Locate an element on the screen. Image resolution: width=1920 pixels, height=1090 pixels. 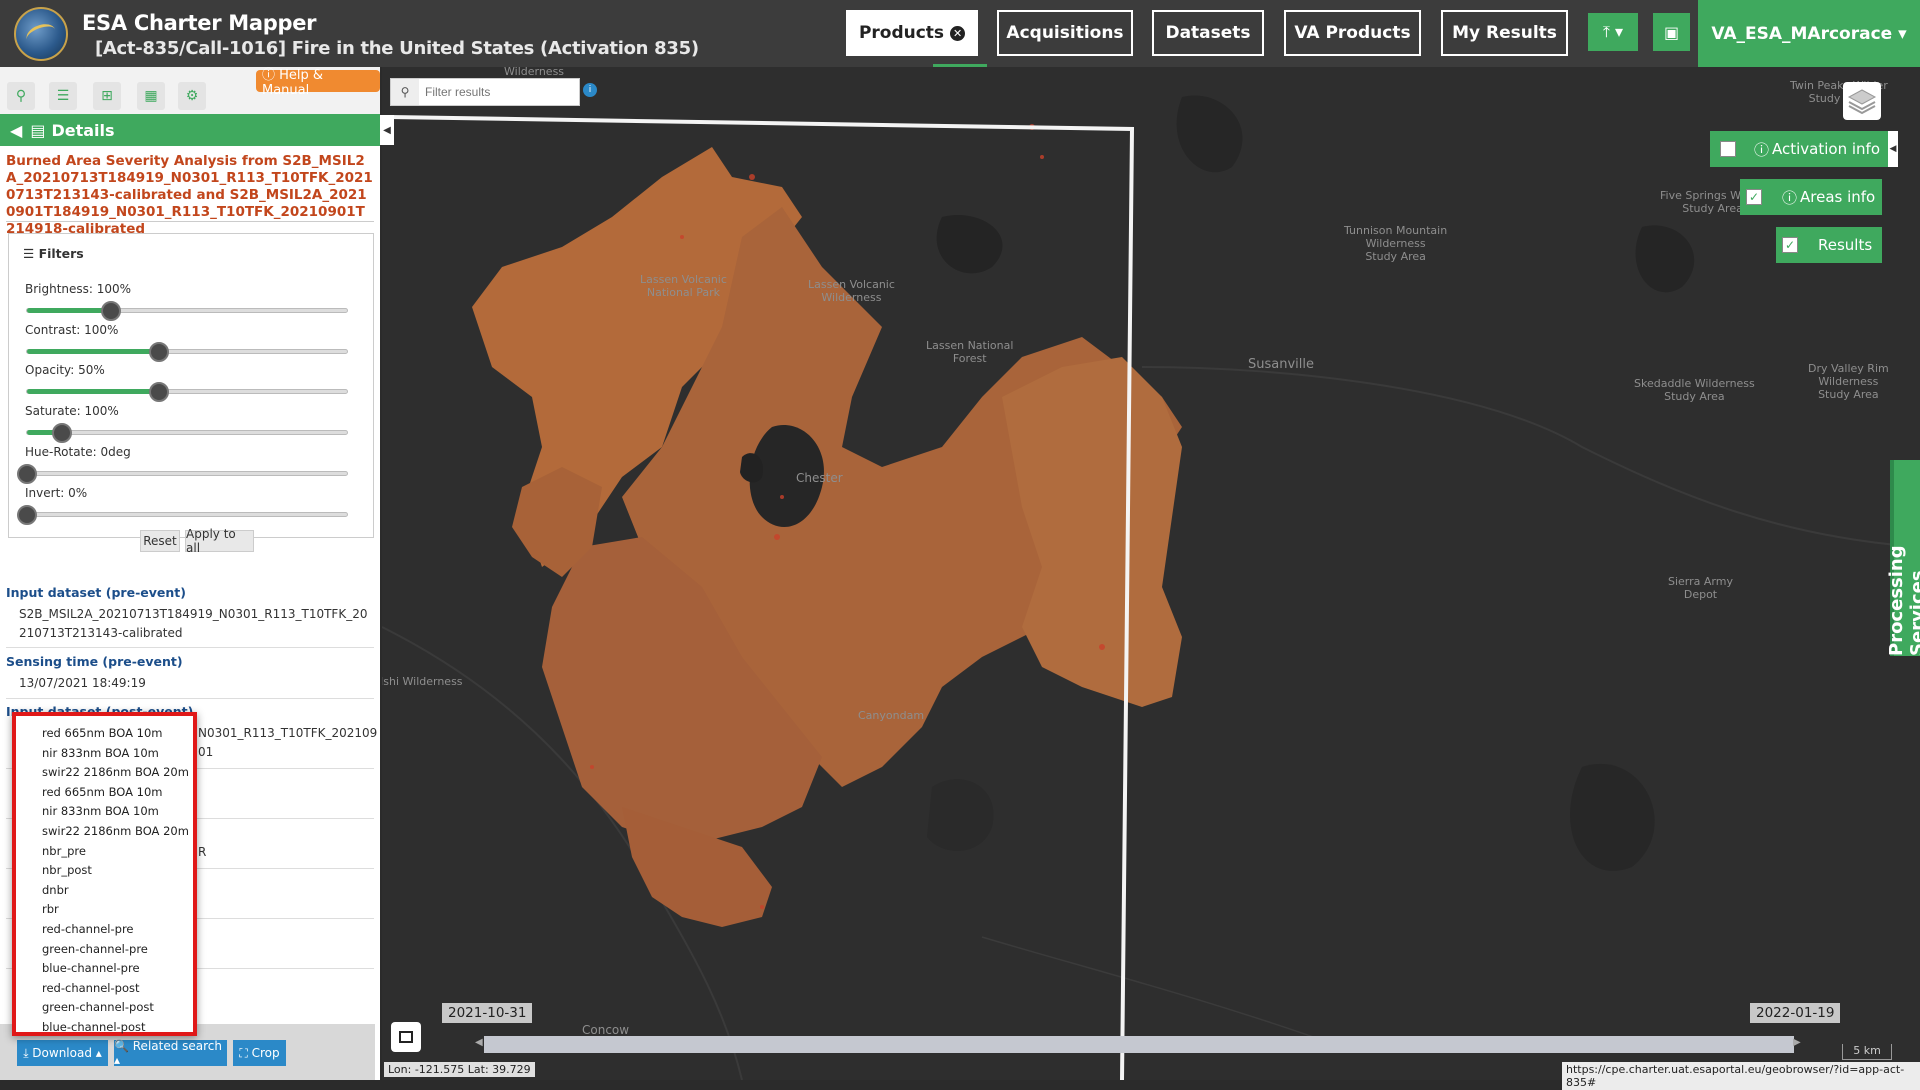
briefcase-button: ▣ is located at coordinates (1671, 32).